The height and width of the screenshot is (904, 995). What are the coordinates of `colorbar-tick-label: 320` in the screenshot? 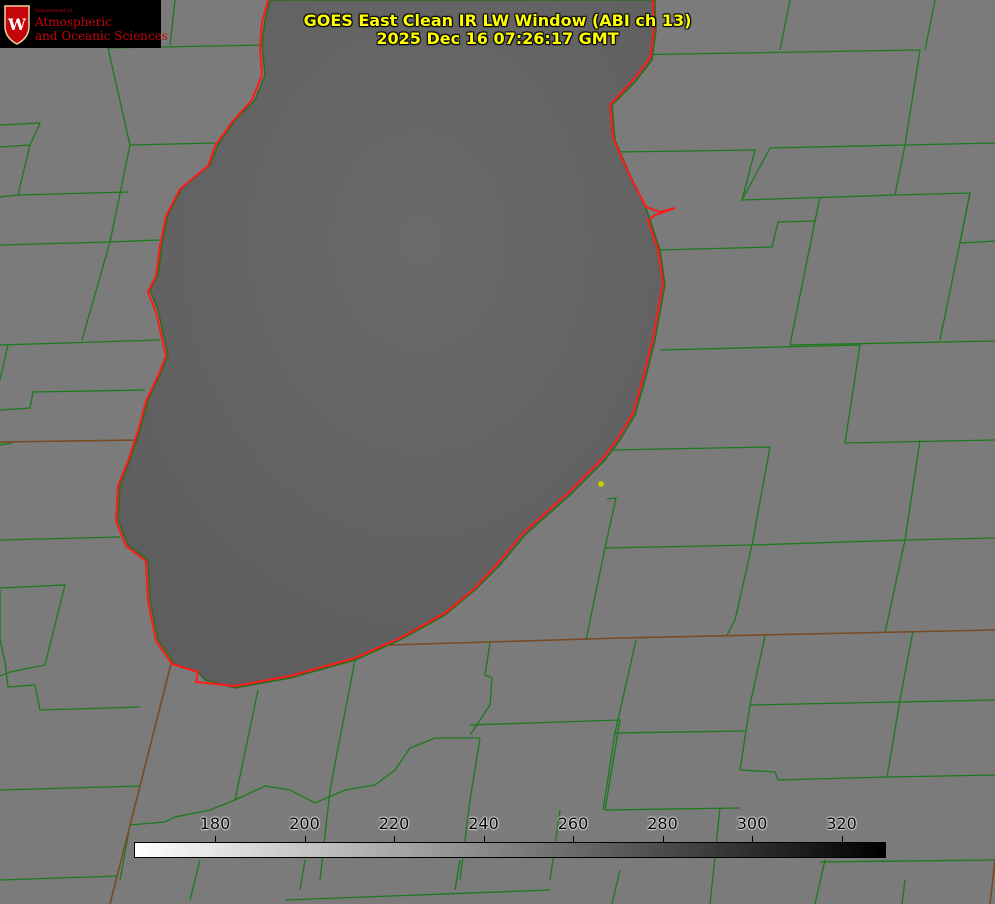 It's located at (841, 823).